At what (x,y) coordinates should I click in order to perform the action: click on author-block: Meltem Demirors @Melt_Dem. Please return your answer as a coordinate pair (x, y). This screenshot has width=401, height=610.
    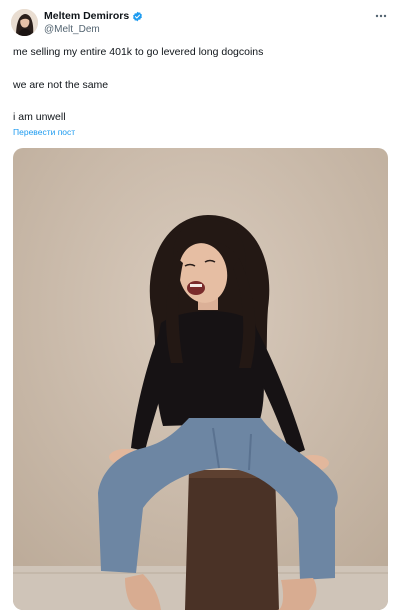
    Looking at the image, I should click on (93, 22).